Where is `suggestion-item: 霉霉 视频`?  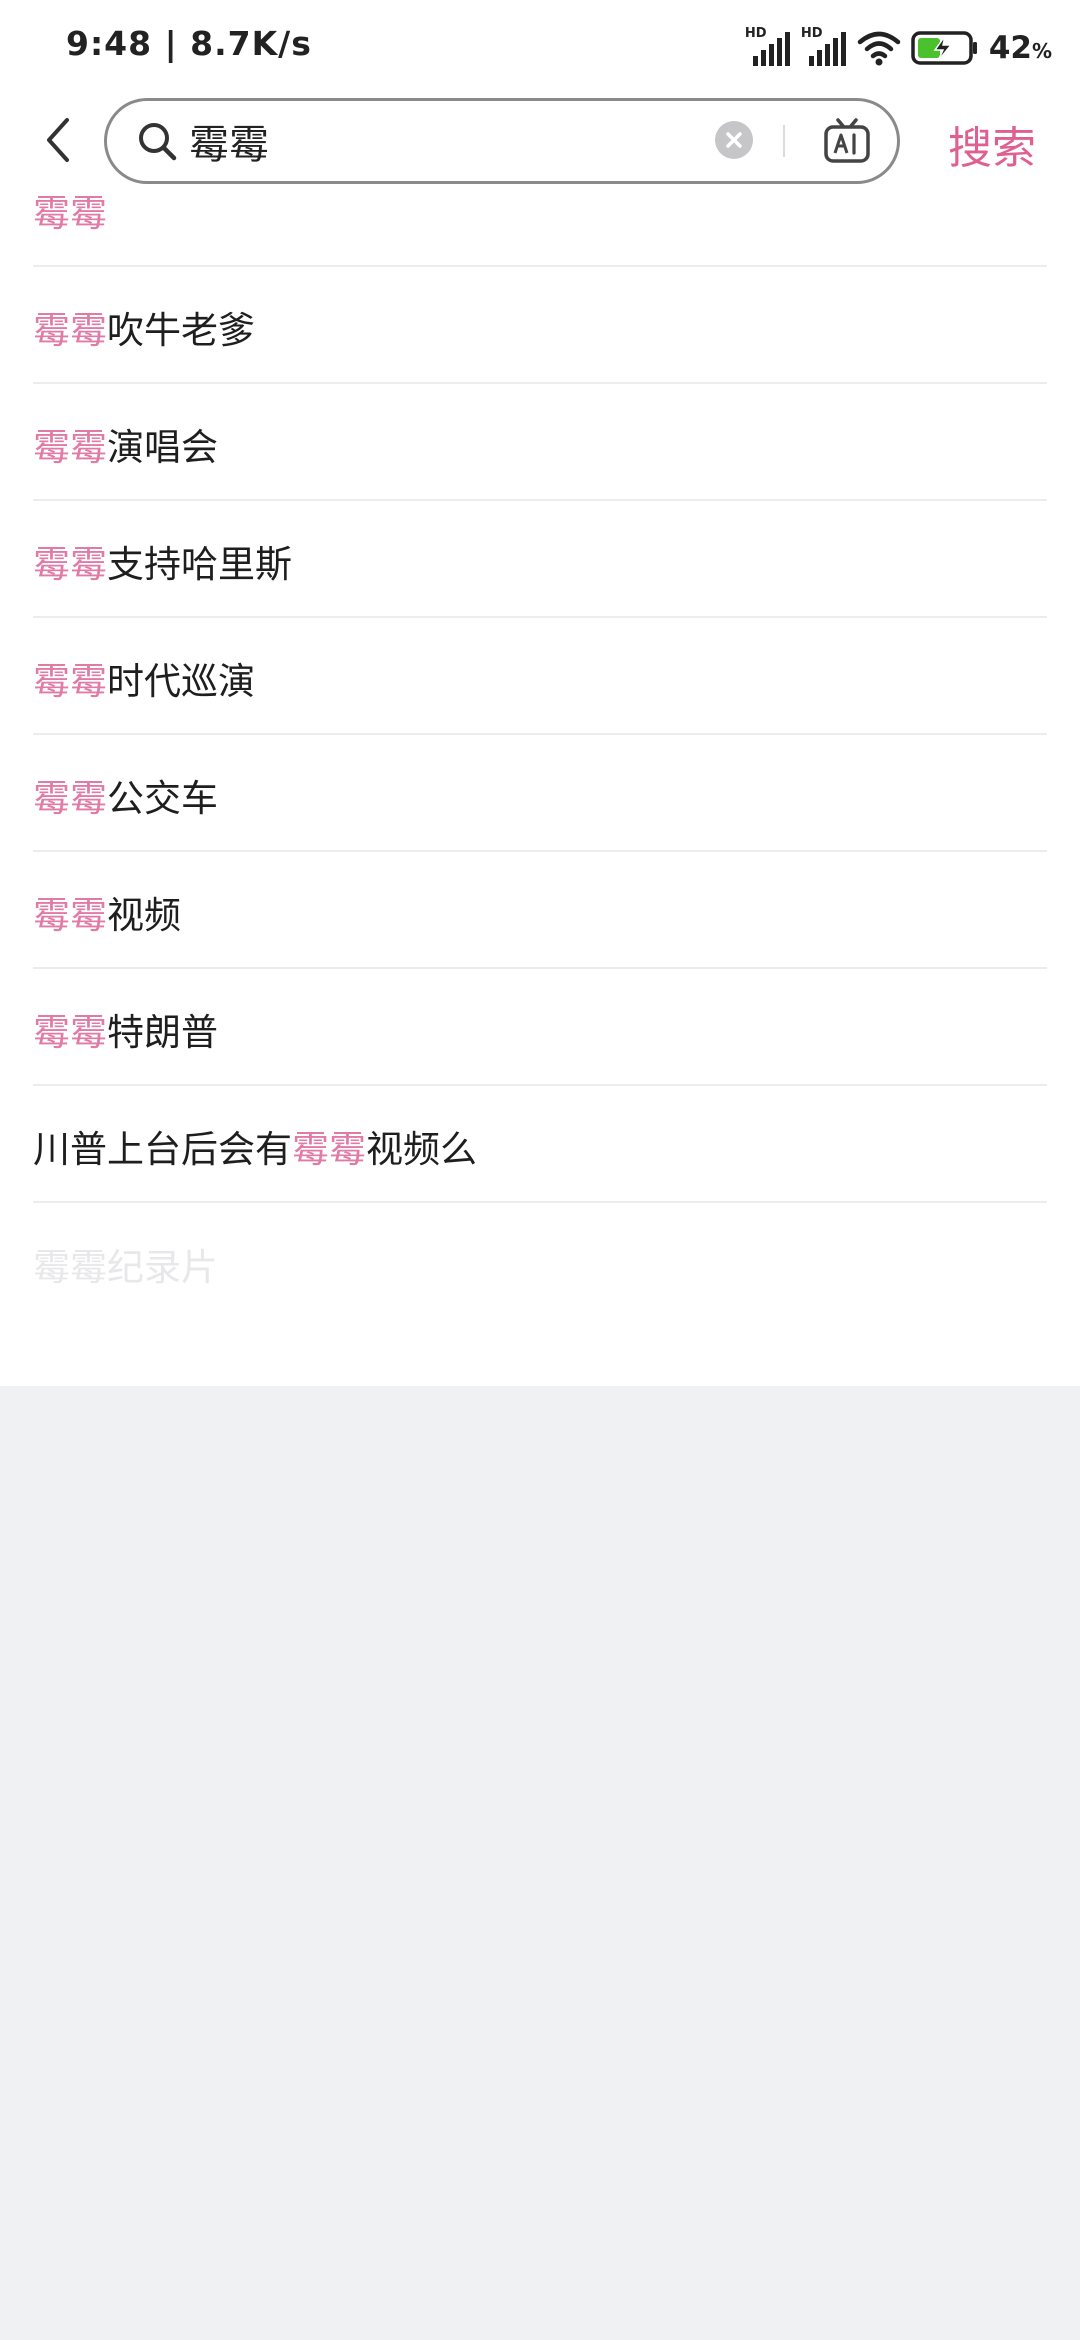
suggestion-item: 霉霉 视频 is located at coordinates (540, 910).